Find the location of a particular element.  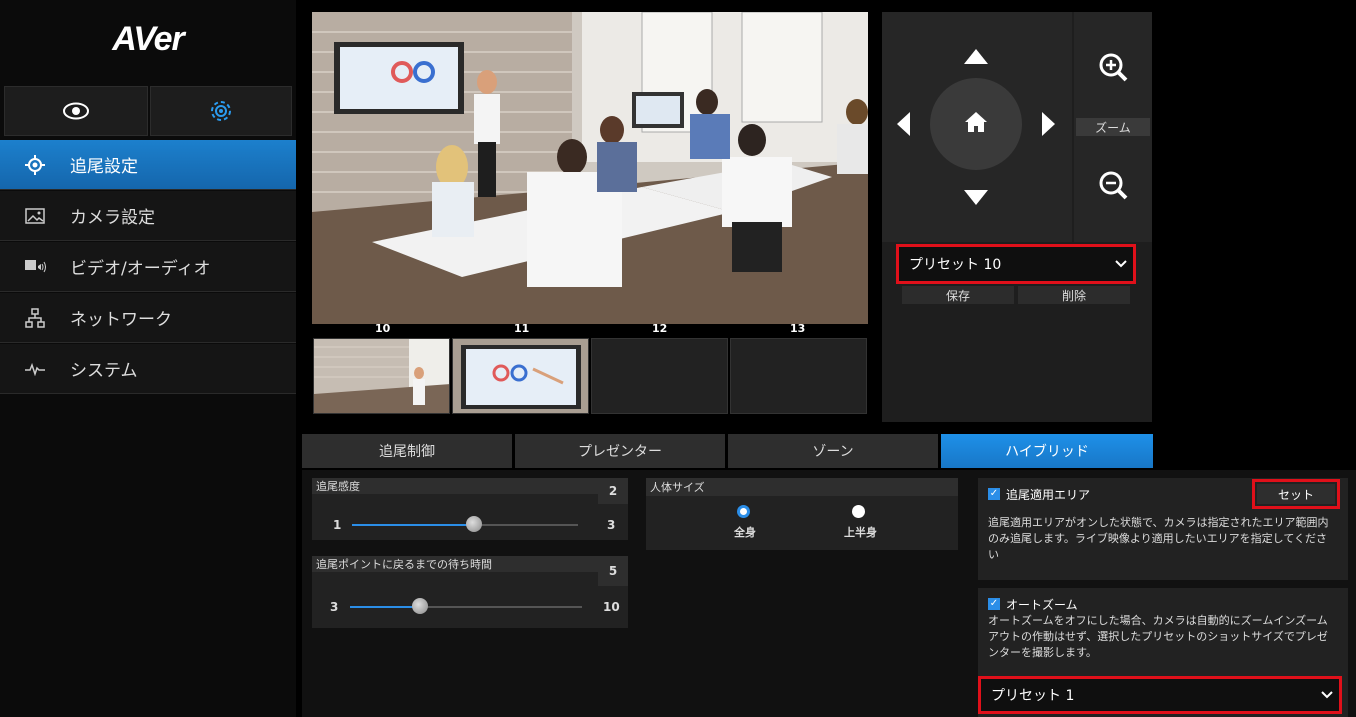

sensitivity-fill is located at coordinates (413, 525).